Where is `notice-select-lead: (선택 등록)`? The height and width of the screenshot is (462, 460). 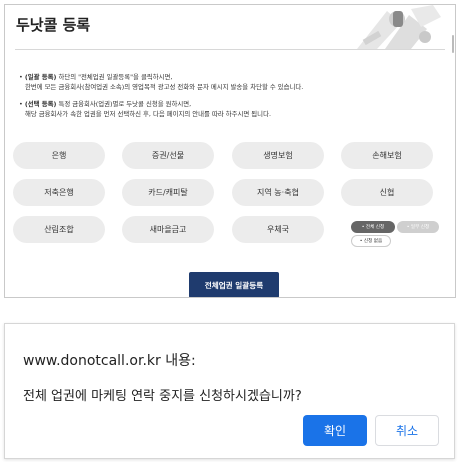 notice-select-lead: (선택 등록) is located at coordinates (40, 104).